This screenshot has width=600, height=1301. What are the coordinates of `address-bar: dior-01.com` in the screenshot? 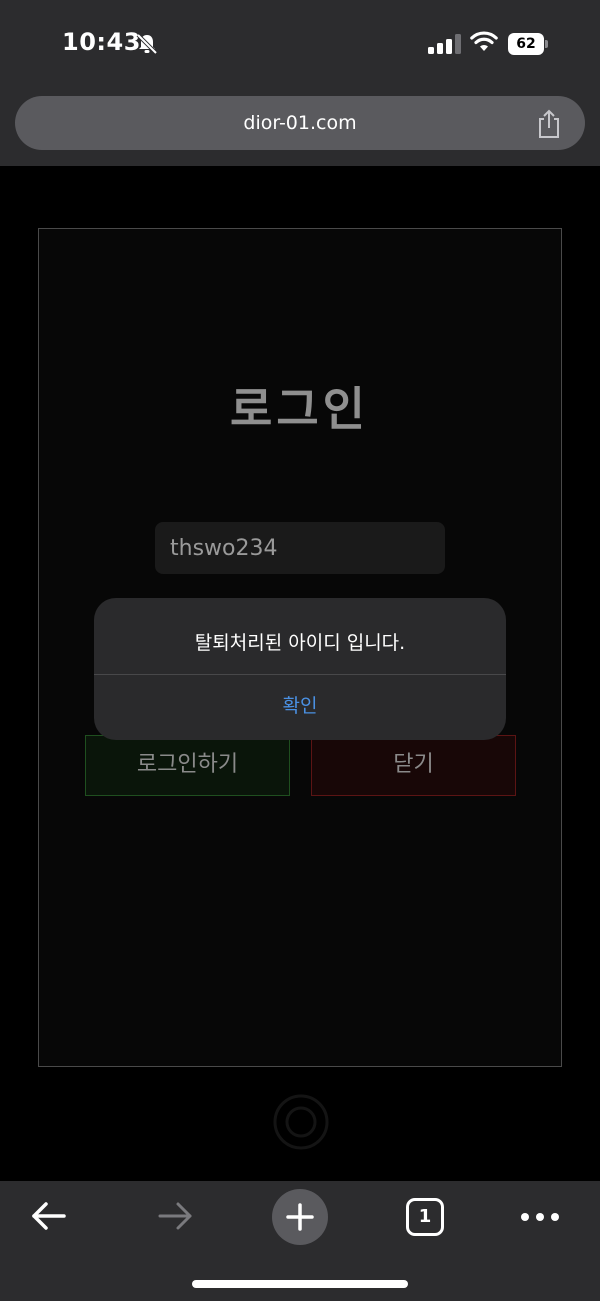 It's located at (300, 123).